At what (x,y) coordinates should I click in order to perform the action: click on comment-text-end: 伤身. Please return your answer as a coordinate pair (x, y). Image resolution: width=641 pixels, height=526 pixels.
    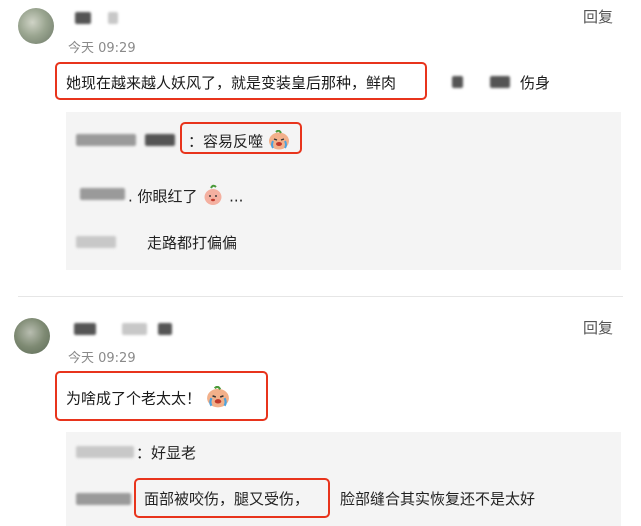
    Looking at the image, I should click on (535, 83).